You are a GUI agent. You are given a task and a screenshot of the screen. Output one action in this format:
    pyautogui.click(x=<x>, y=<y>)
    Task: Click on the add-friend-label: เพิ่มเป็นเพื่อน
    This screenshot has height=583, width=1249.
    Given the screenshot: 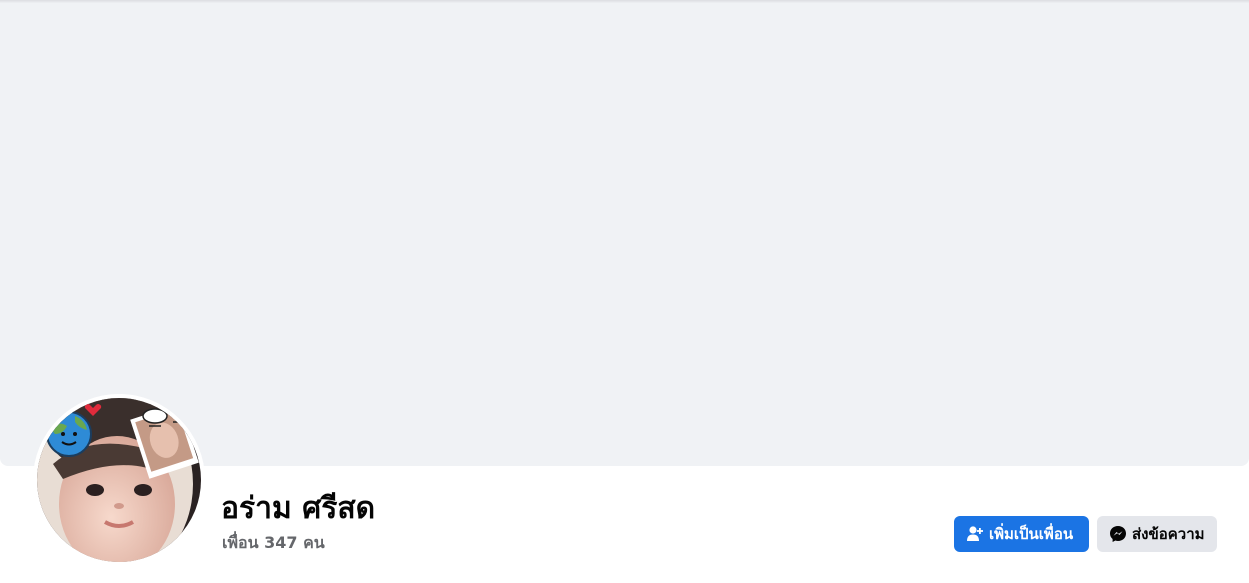 What is the action you would take?
    pyautogui.click(x=1031, y=534)
    